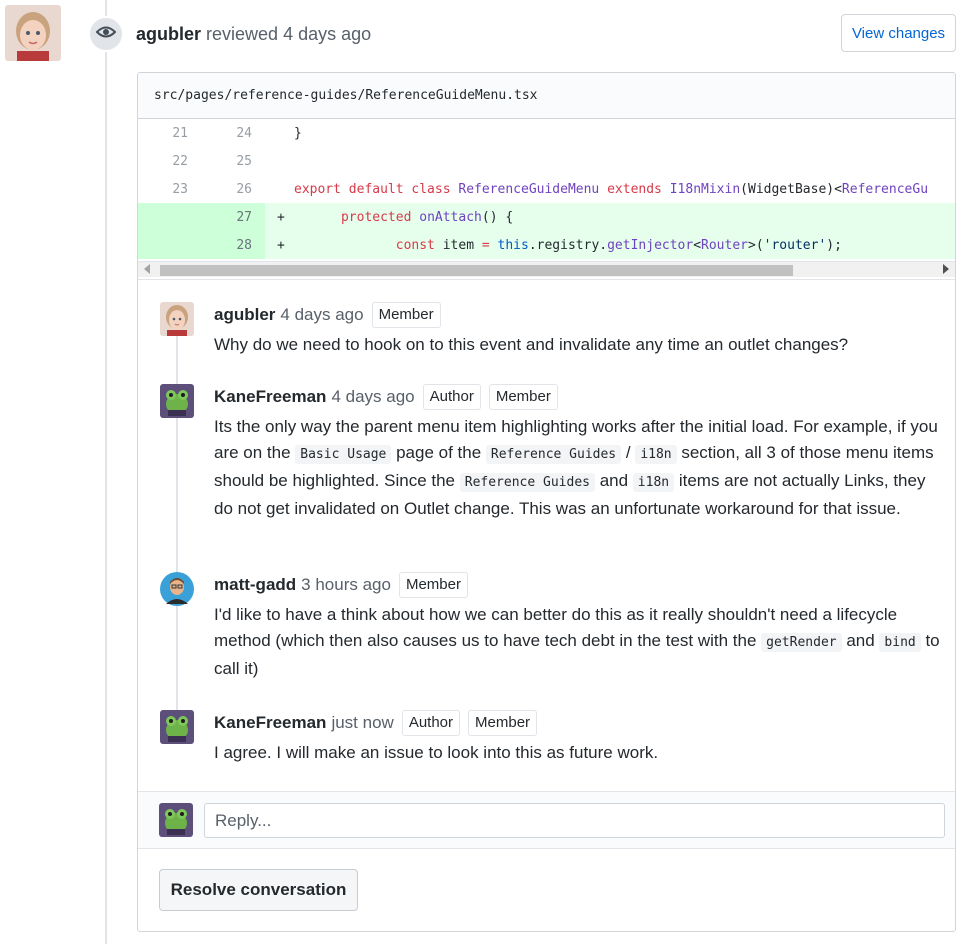 This screenshot has width=968, height=944. I want to click on code-token: >(, so click(756, 245).